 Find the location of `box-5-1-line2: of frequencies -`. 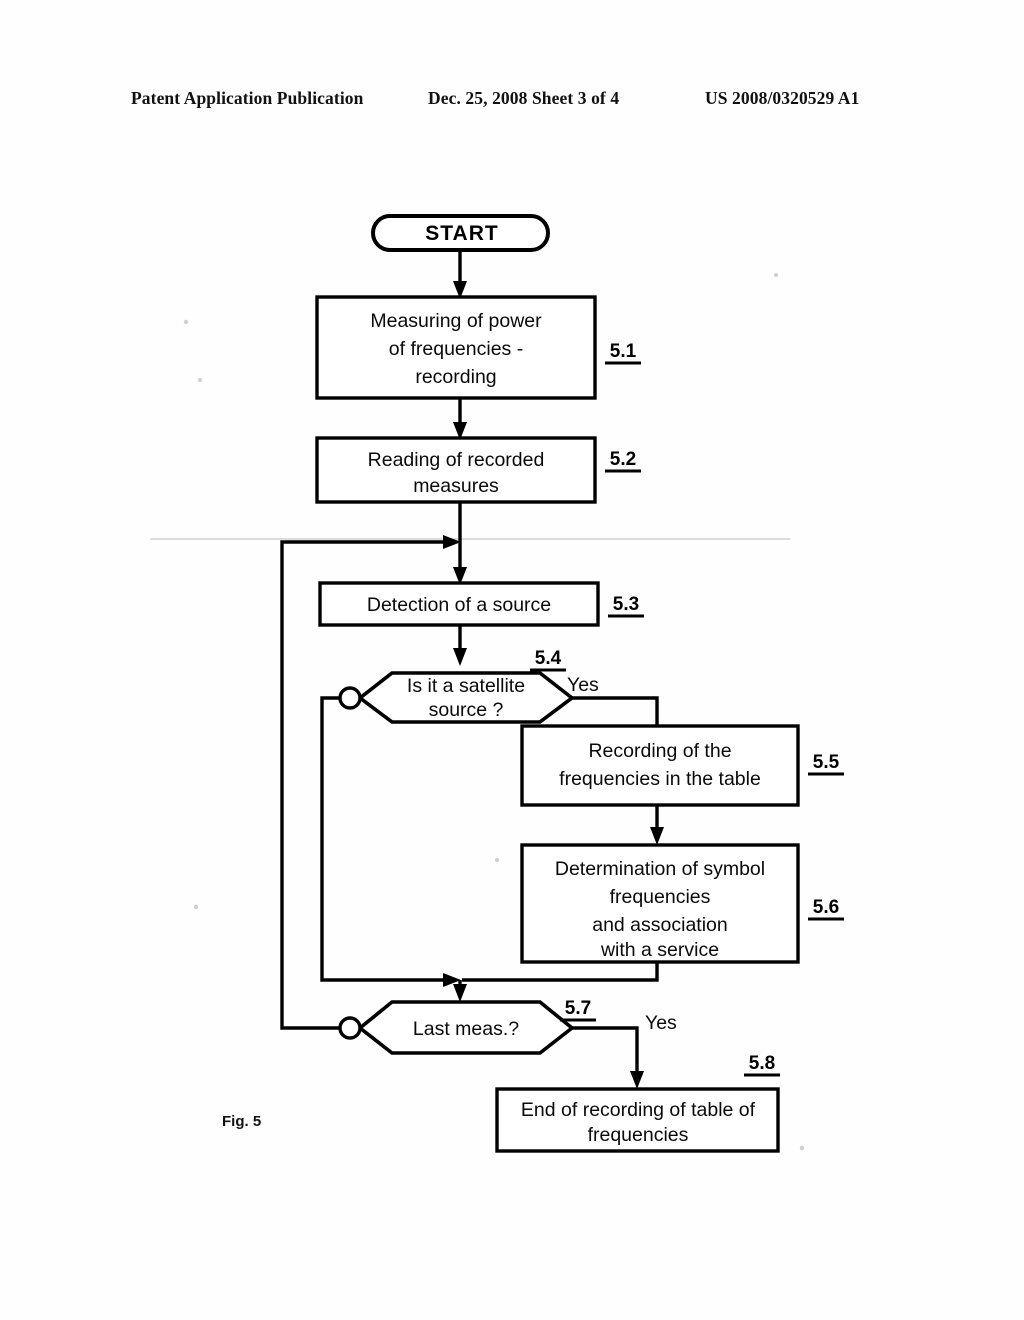

box-5-1-line2: of frequencies - is located at coordinates (456, 349).